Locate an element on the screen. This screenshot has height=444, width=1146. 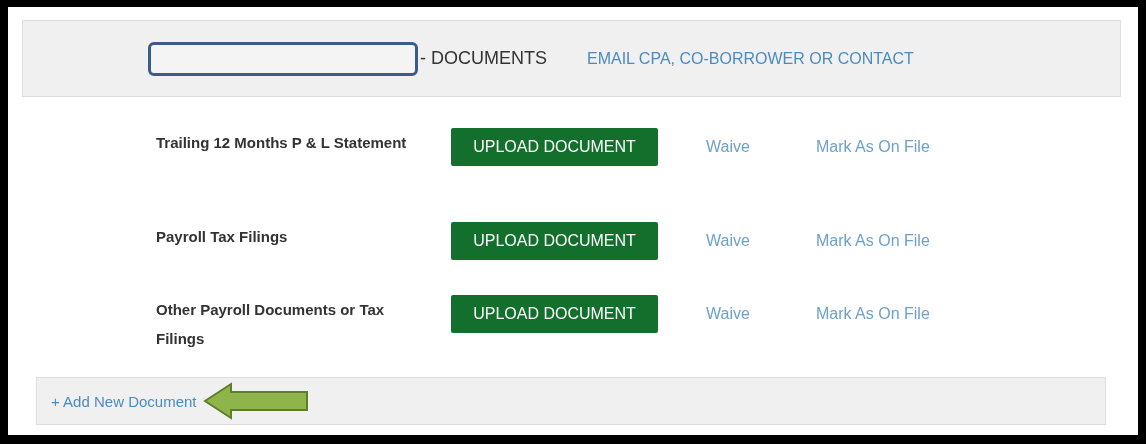
document-name: Other Payroll Documents or Tax Filings is located at coordinates (271, 324).